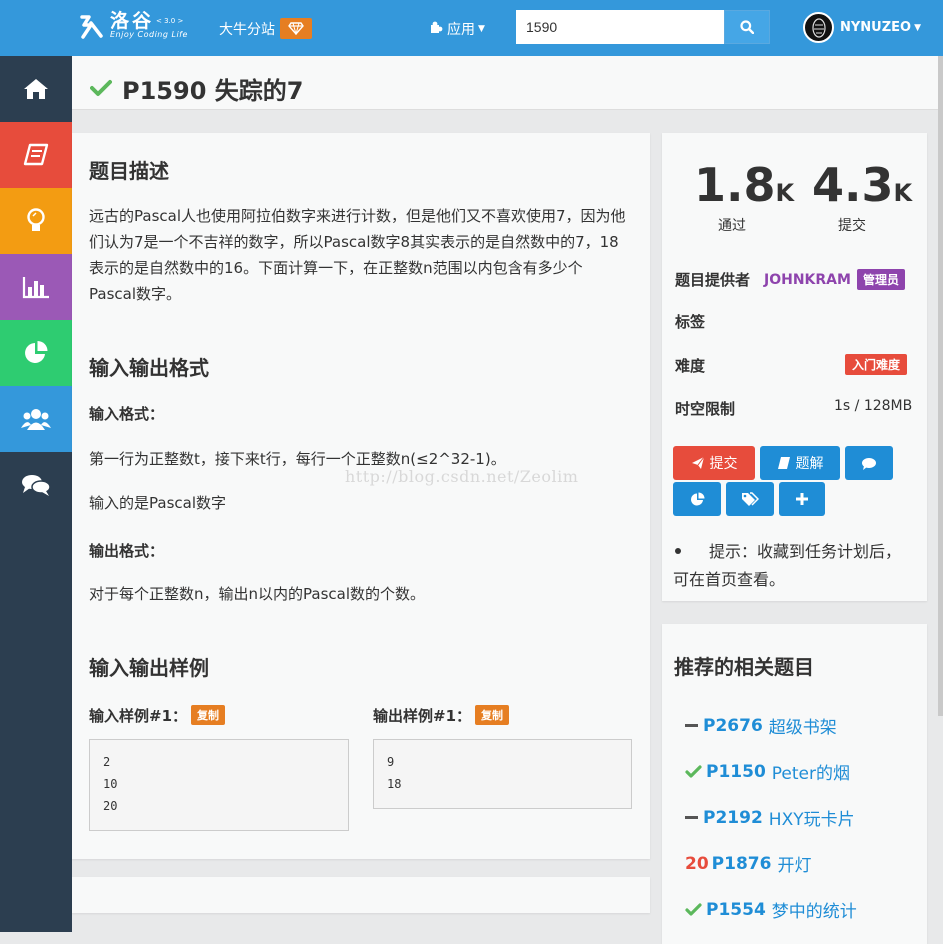  What do you see at coordinates (461, 30) in the screenshot?
I see `apps-label: 应用` at bounding box center [461, 30].